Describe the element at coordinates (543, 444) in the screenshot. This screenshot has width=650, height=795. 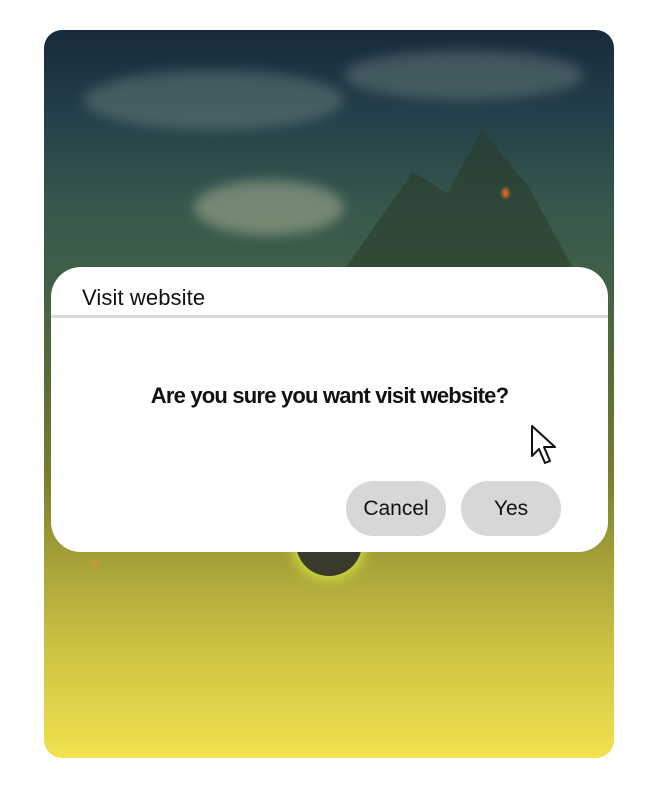
I see `mouse-pointer-icon` at that location.